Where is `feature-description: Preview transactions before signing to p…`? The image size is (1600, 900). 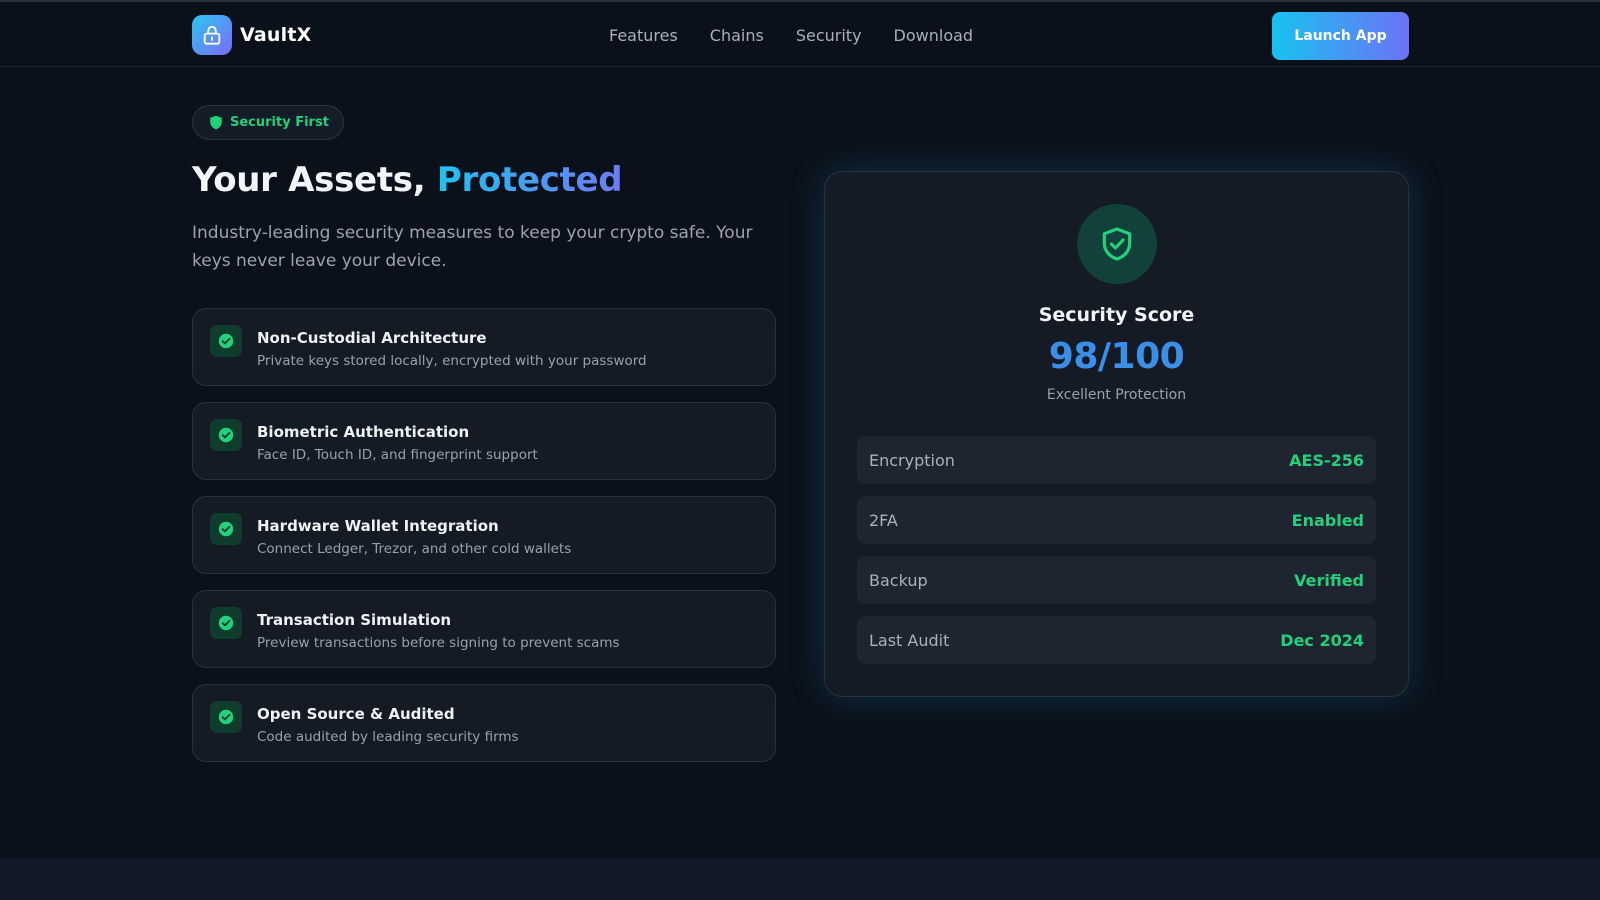 feature-description: Preview transactions before signing to p… is located at coordinates (438, 643).